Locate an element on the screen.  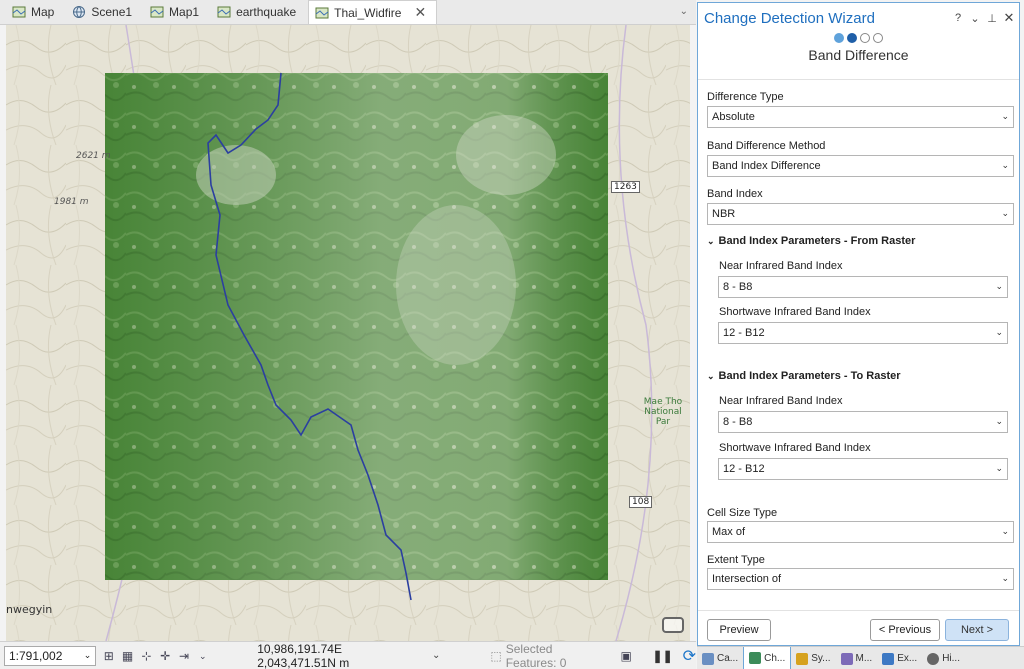
scale-select: 1:791,002 ⌄ is located at coordinates (50, 655).